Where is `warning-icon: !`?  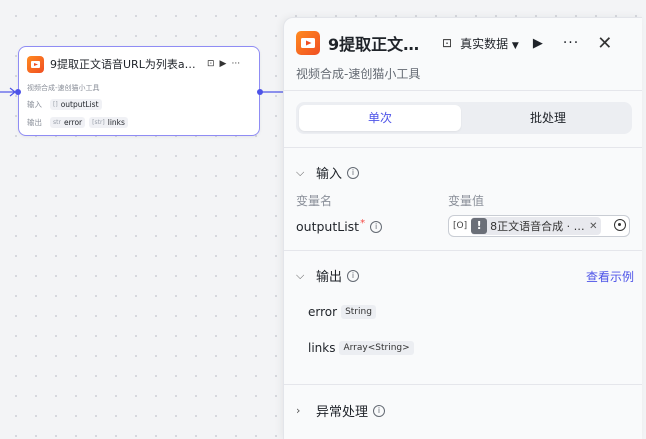 warning-icon: ! is located at coordinates (479, 226).